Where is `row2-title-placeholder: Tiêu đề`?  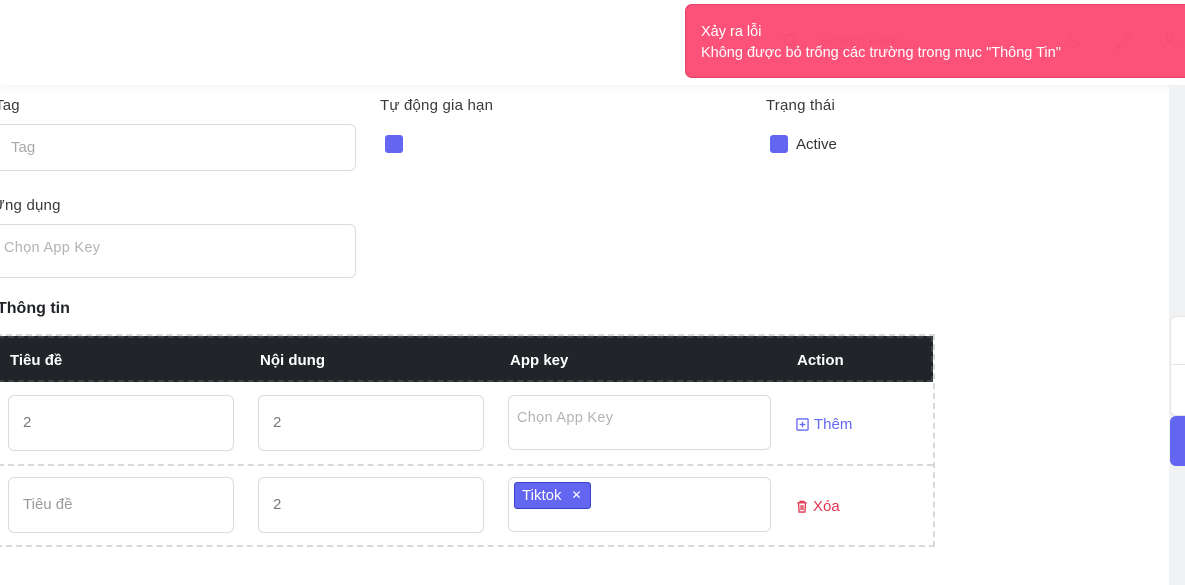
row2-title-placeholder: Tiêu đề is located at coordinates (48, 504).